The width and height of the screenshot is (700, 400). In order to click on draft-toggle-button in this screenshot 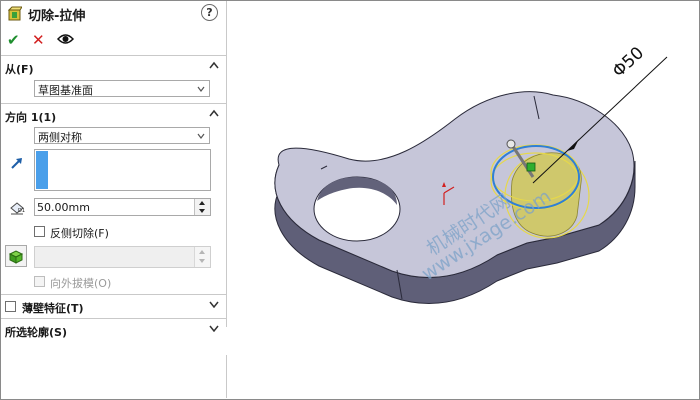, I will do `click(16, 256)`.